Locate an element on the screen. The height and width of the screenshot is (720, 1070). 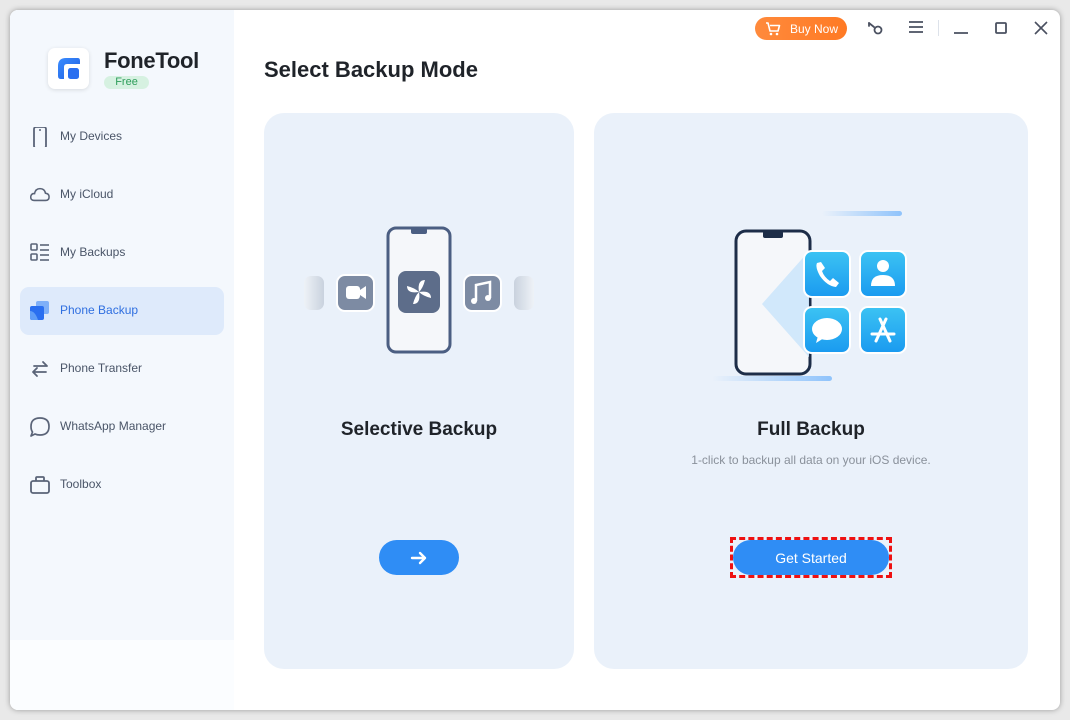
chat-icon is located at coordinates (40, 427).